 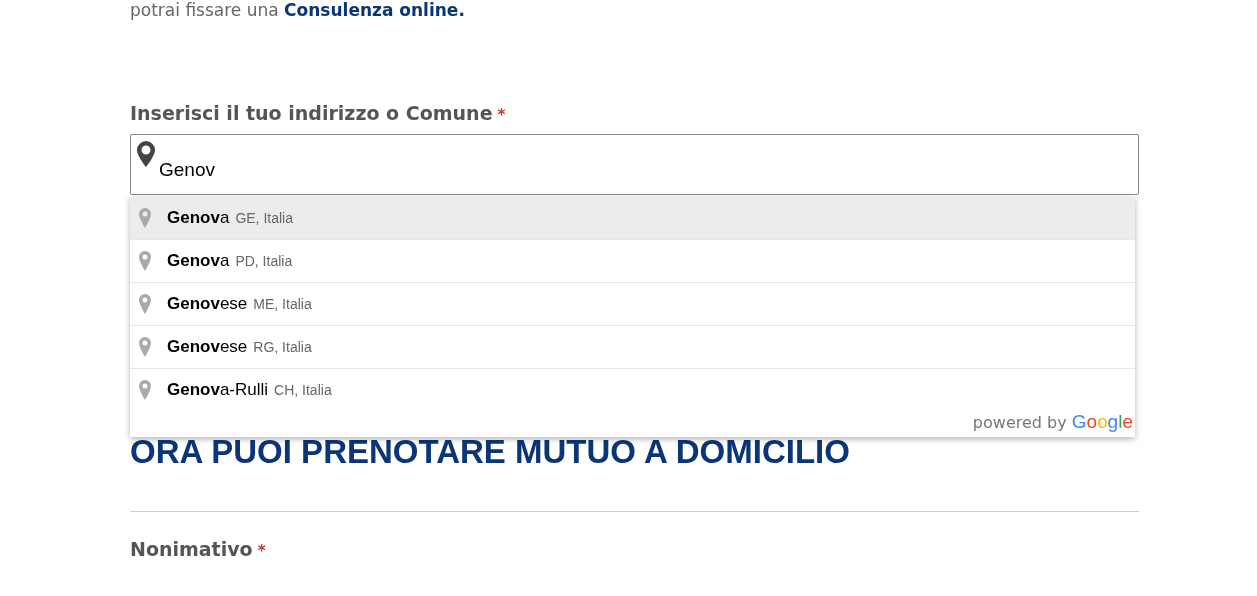 I want to click on suggestion-item: Genova-Rulli CH, Italia, so click(x=632, y=389).